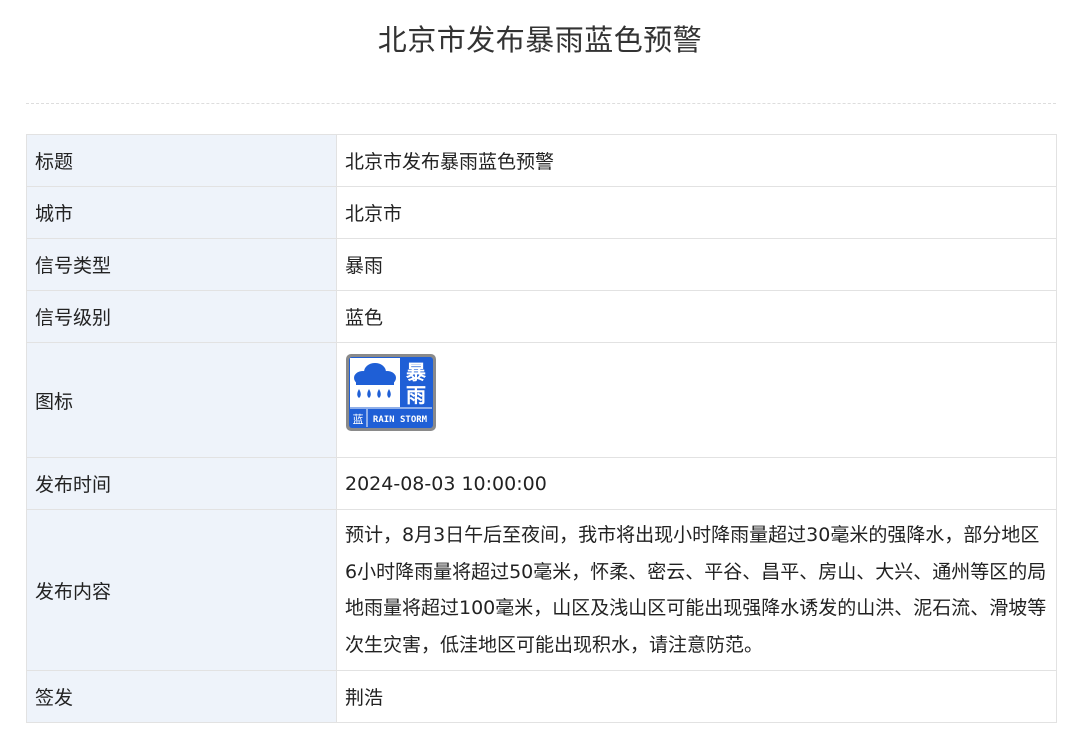  What do you see at coordinates (416, 395) in the screenshot?
I see `icon-char-bottom: 雨` at bounding box center [416, 395].